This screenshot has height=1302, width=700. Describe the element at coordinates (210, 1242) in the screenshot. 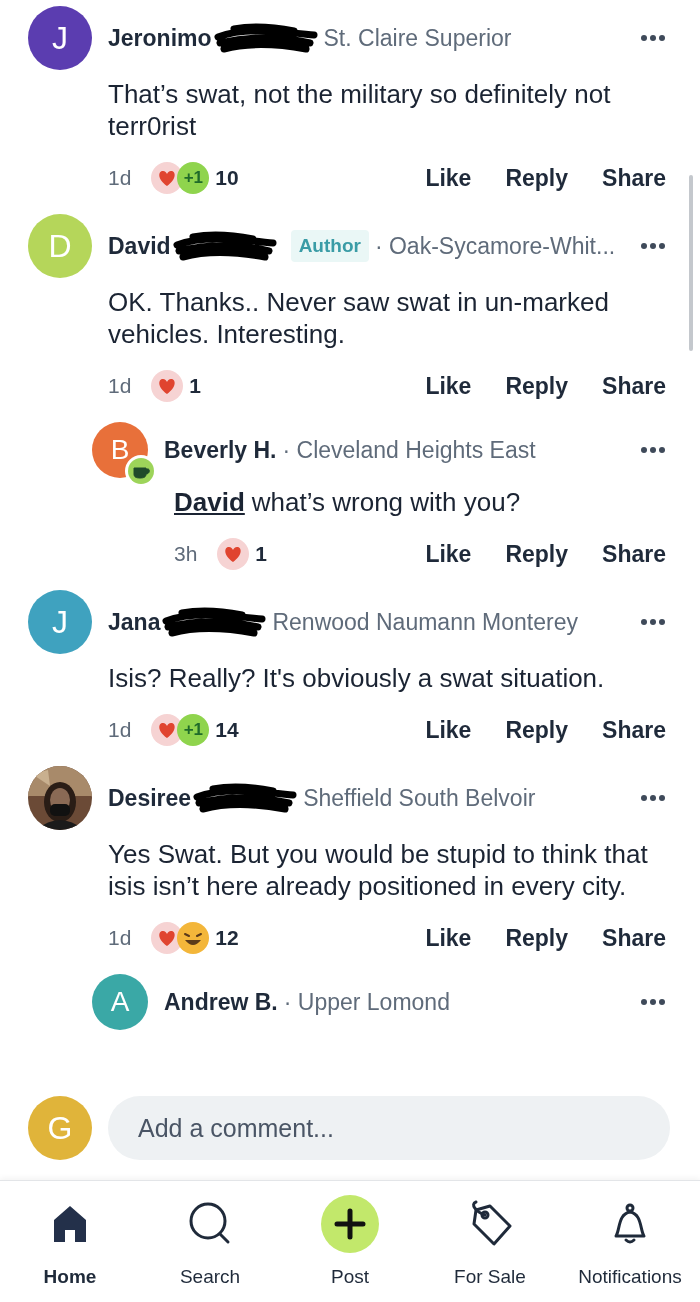

I see `nav-tab: Search` at that location.